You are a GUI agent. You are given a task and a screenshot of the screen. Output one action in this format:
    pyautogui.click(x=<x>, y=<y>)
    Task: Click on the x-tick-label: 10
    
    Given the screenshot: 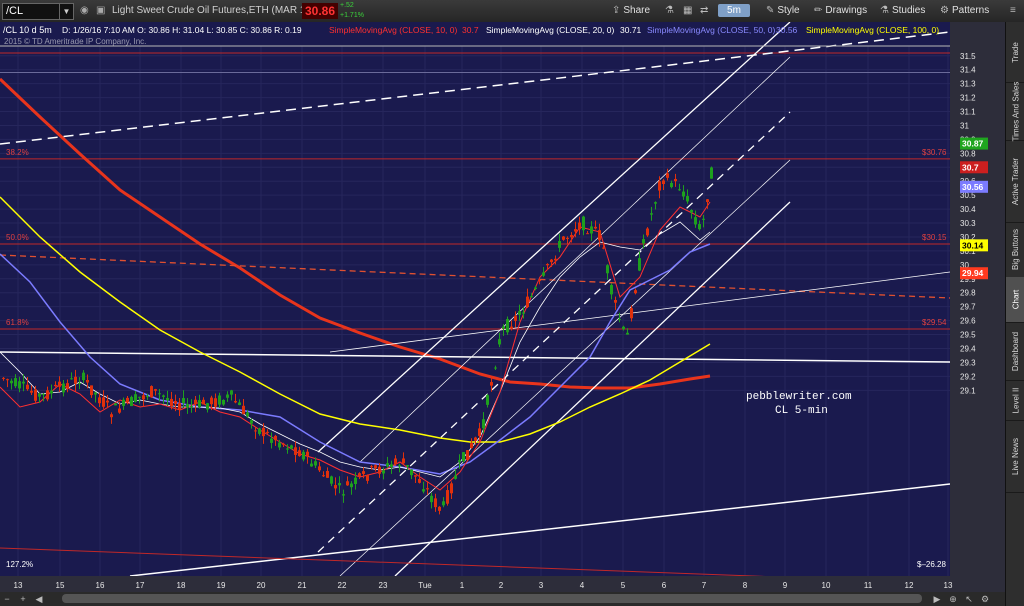 What is the action you would take?
    pyautogui.click(x=826, y=585)
    